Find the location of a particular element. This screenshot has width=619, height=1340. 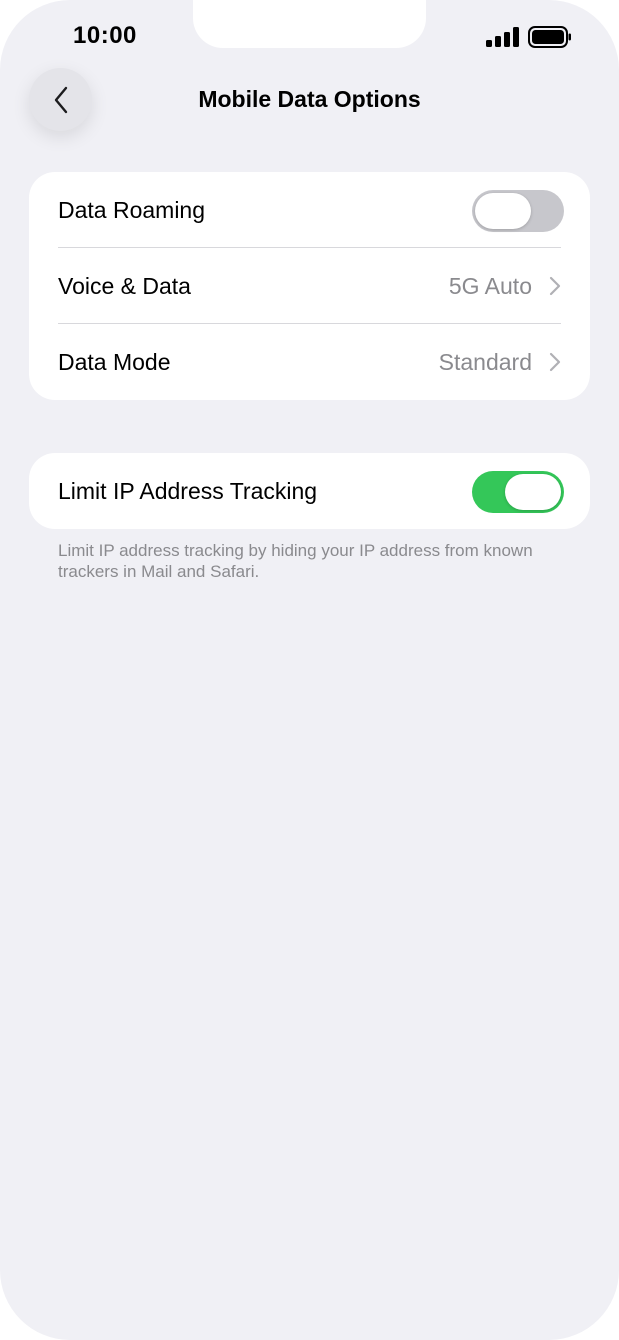

data-mode-label: Data Mode is located at coordinates (114, 361).